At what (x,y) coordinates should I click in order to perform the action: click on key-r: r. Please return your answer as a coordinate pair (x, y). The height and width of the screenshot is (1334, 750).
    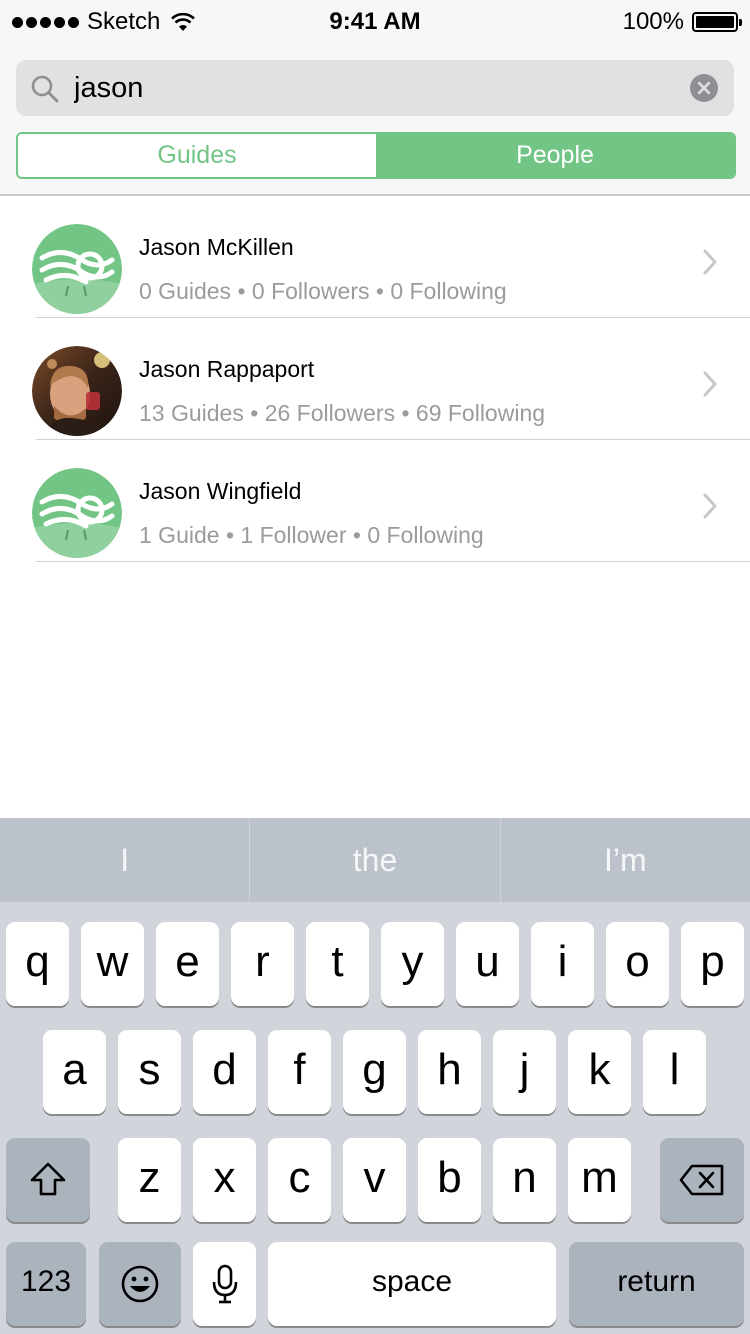
    Looking at the image, I should click on (262, 964).